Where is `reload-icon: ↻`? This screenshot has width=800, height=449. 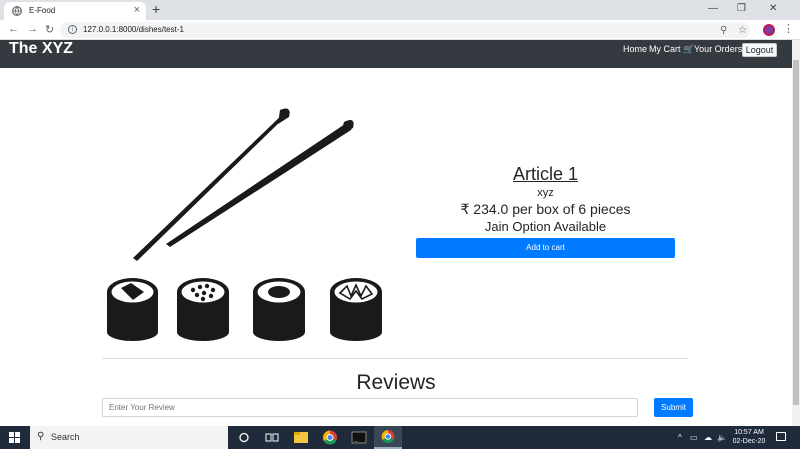
reload-icon: ↻ is located at coordinates (49, 29).